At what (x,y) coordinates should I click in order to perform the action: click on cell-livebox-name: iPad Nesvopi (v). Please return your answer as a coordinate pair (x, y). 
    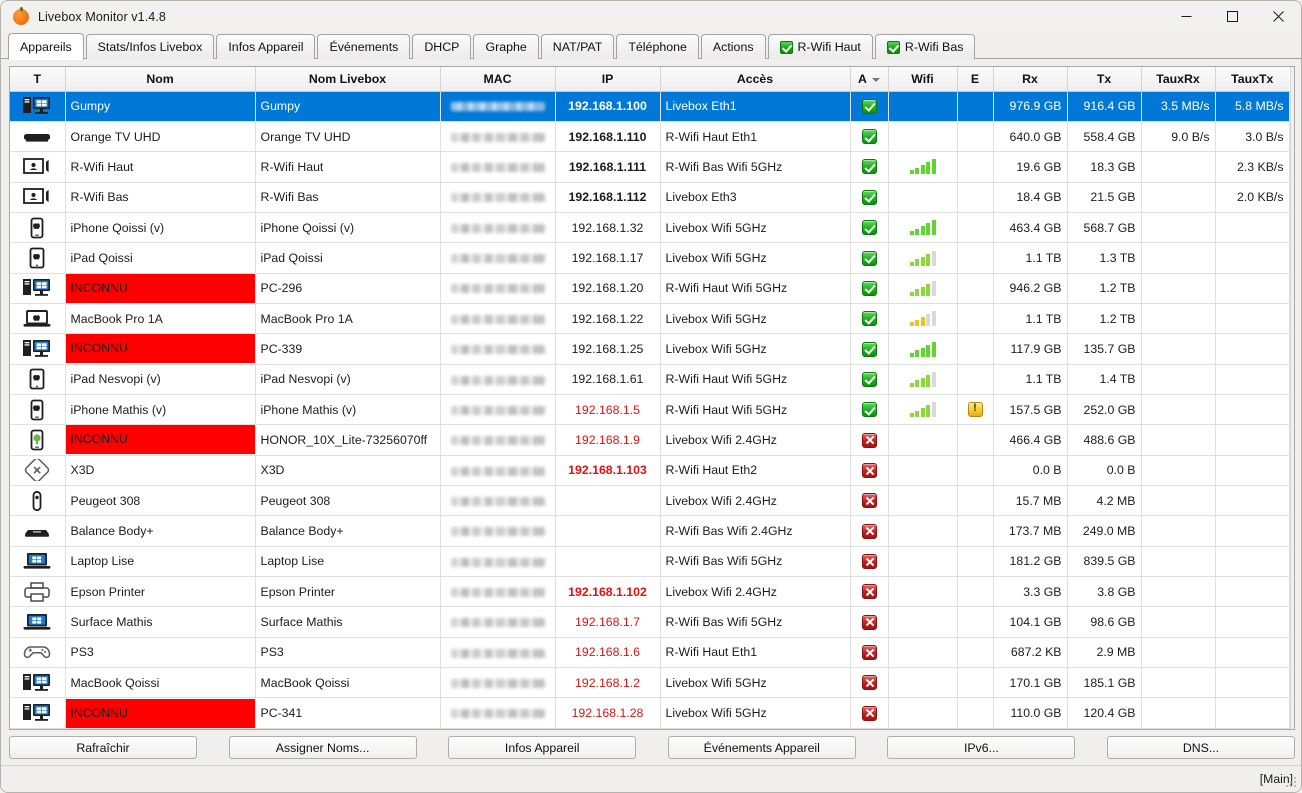
    Looking at the image, I should click on (348, 379).